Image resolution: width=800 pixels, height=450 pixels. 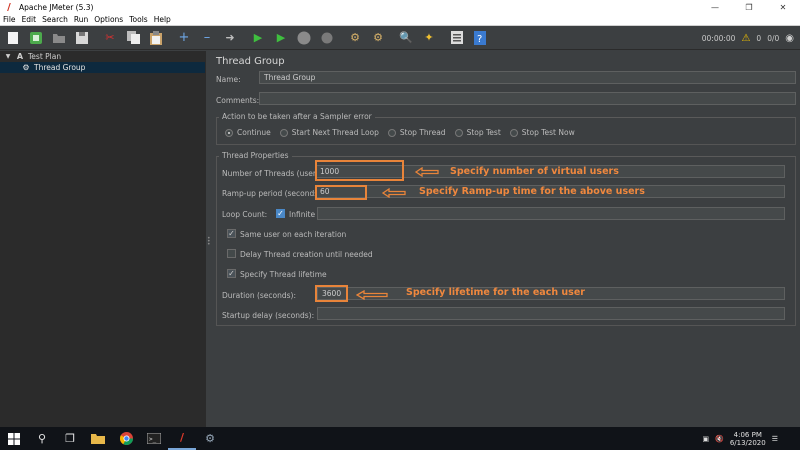 What do you see at coordinates (255, 155) in the screenshot?
I see `thread-properties-section-title: Thread Properties` at bounding box center [255, 155].